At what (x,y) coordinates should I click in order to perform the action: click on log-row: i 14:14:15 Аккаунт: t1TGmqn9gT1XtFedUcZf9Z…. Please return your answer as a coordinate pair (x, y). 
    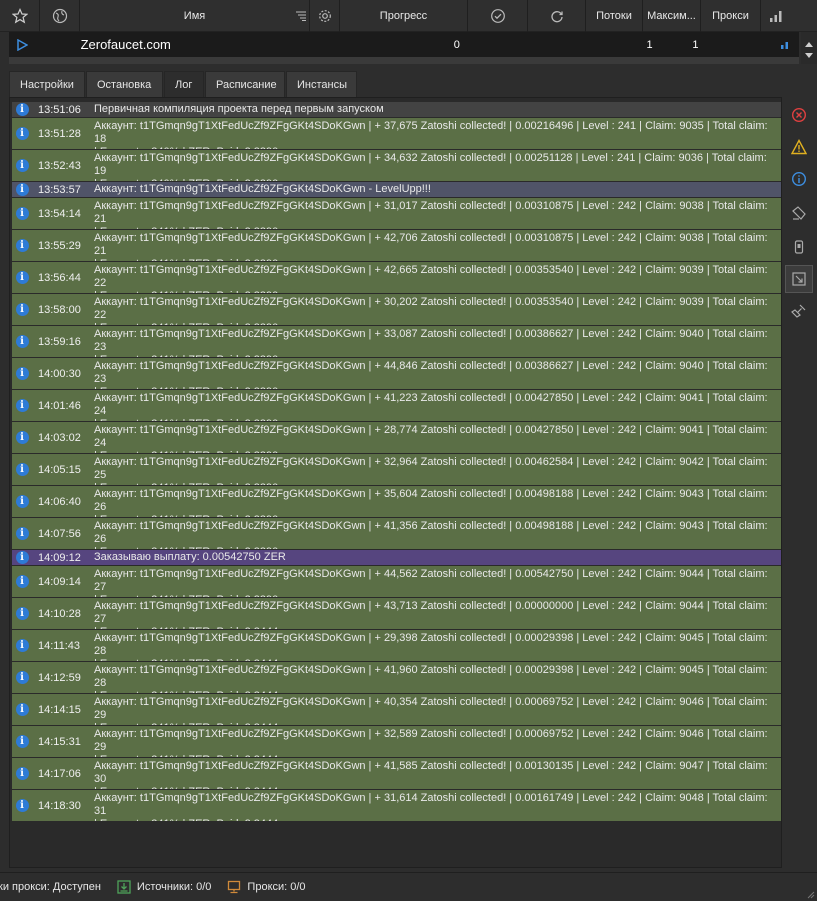
    Looking at the image, I should click on (396, 710).